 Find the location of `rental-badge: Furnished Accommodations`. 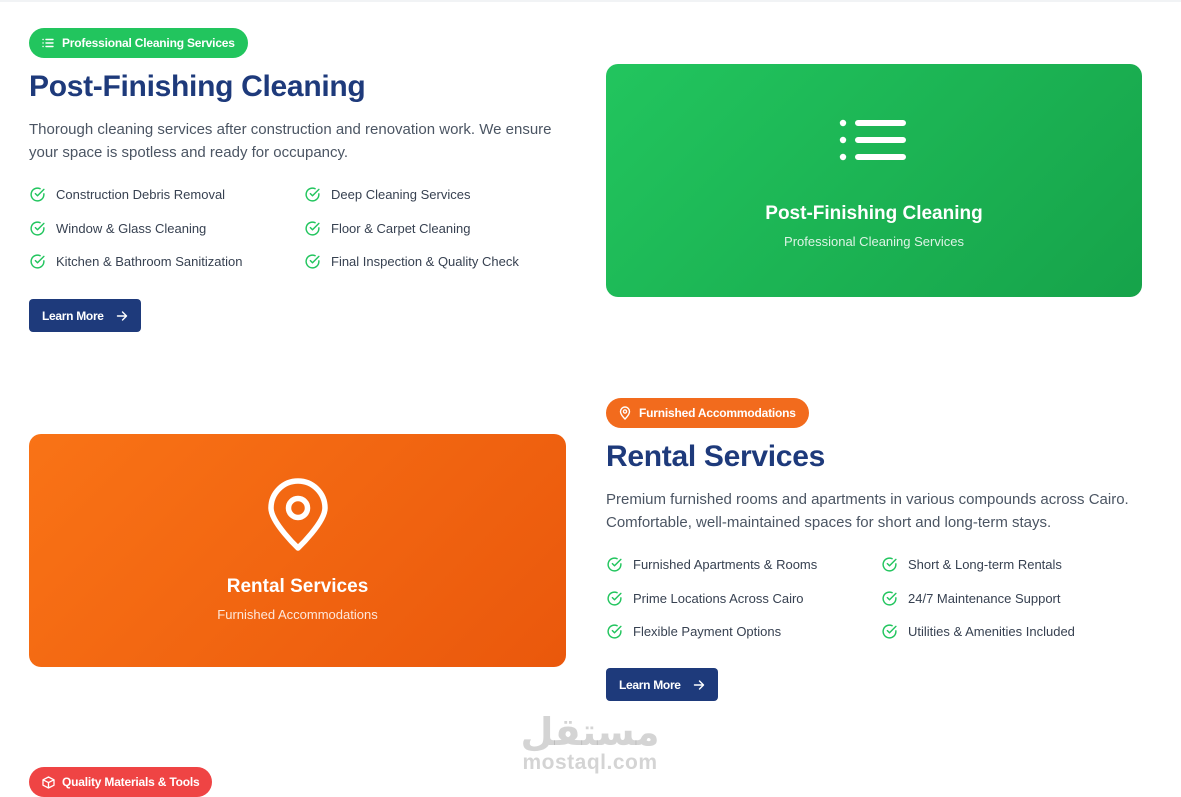

rental-badge: Furnished Accommodations is located at coordinates (707, 413).